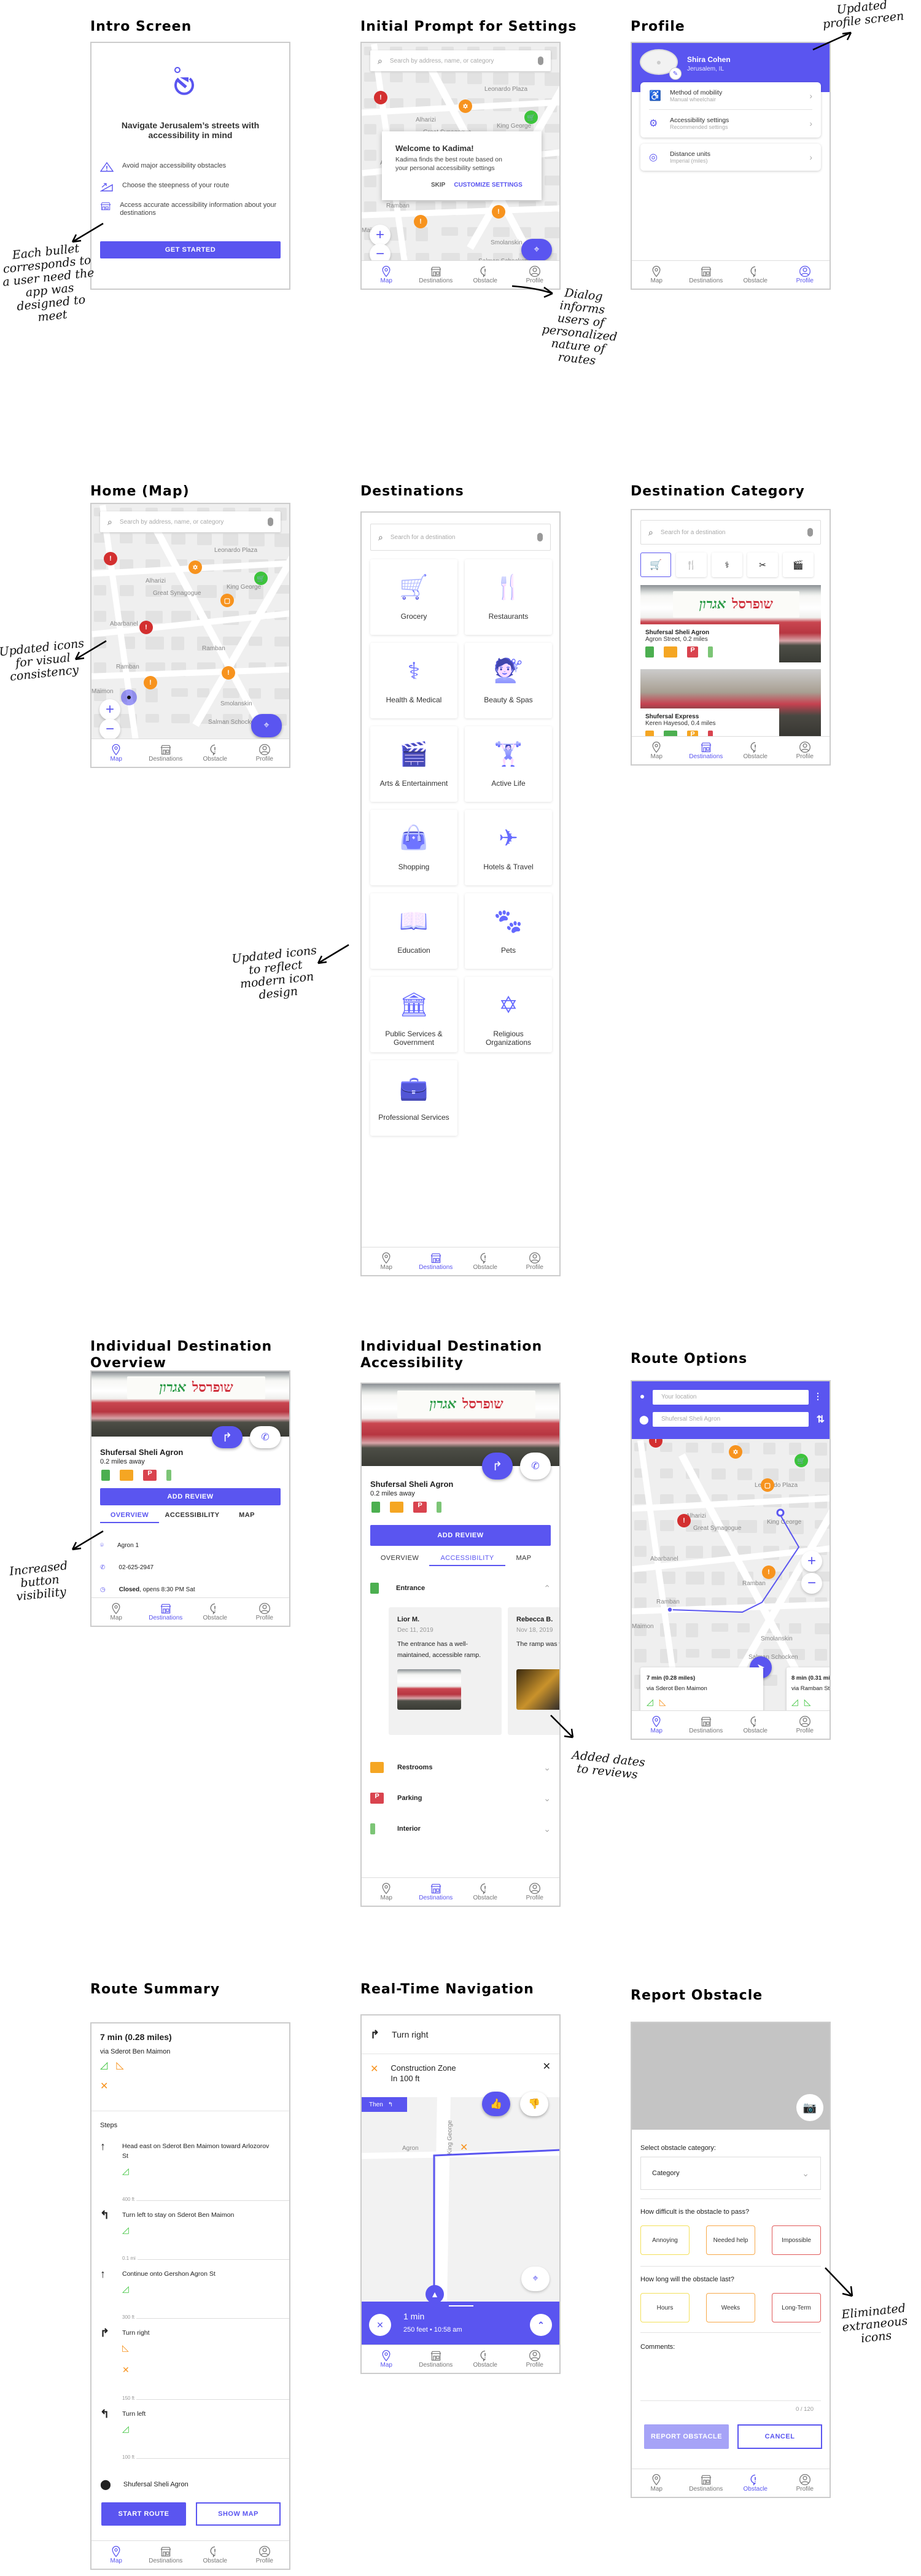 This screenshot has width=921, height=2576. I want to click on drag-handle, so click(461, 2305).